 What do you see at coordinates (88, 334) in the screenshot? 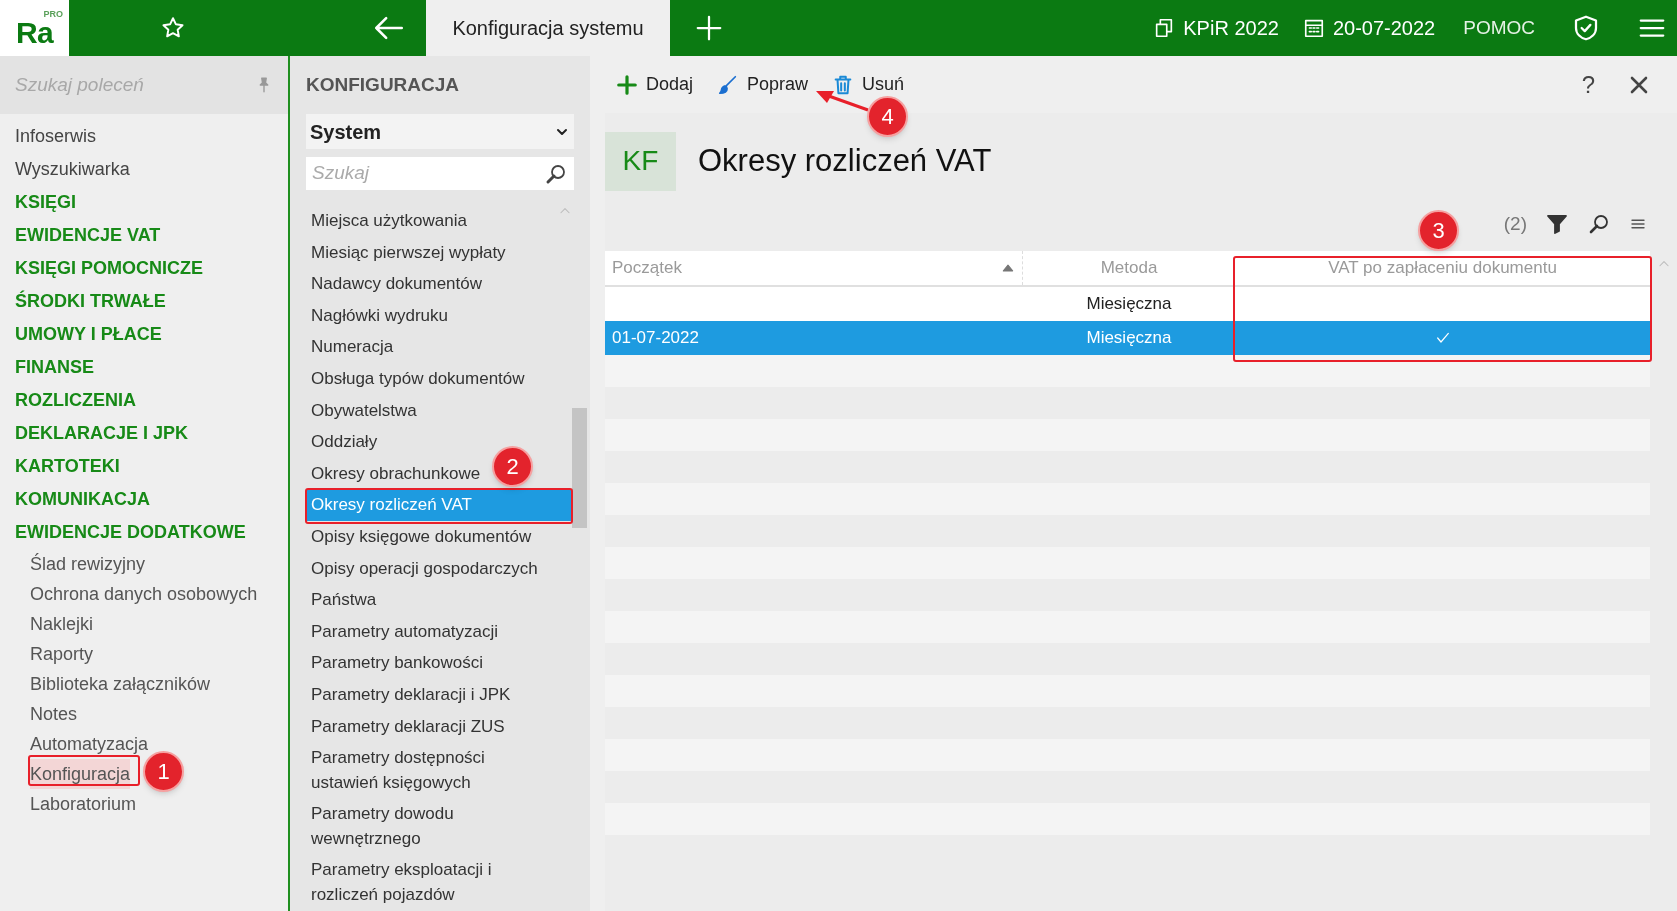
I see `sidebar-section: UMOWY I PŁACE` at bounding box center [88, 334].